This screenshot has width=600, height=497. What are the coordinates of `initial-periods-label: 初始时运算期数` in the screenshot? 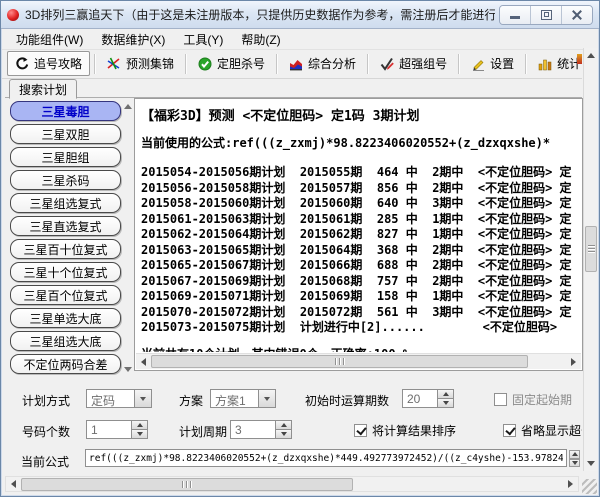 It's located at (347, 401).